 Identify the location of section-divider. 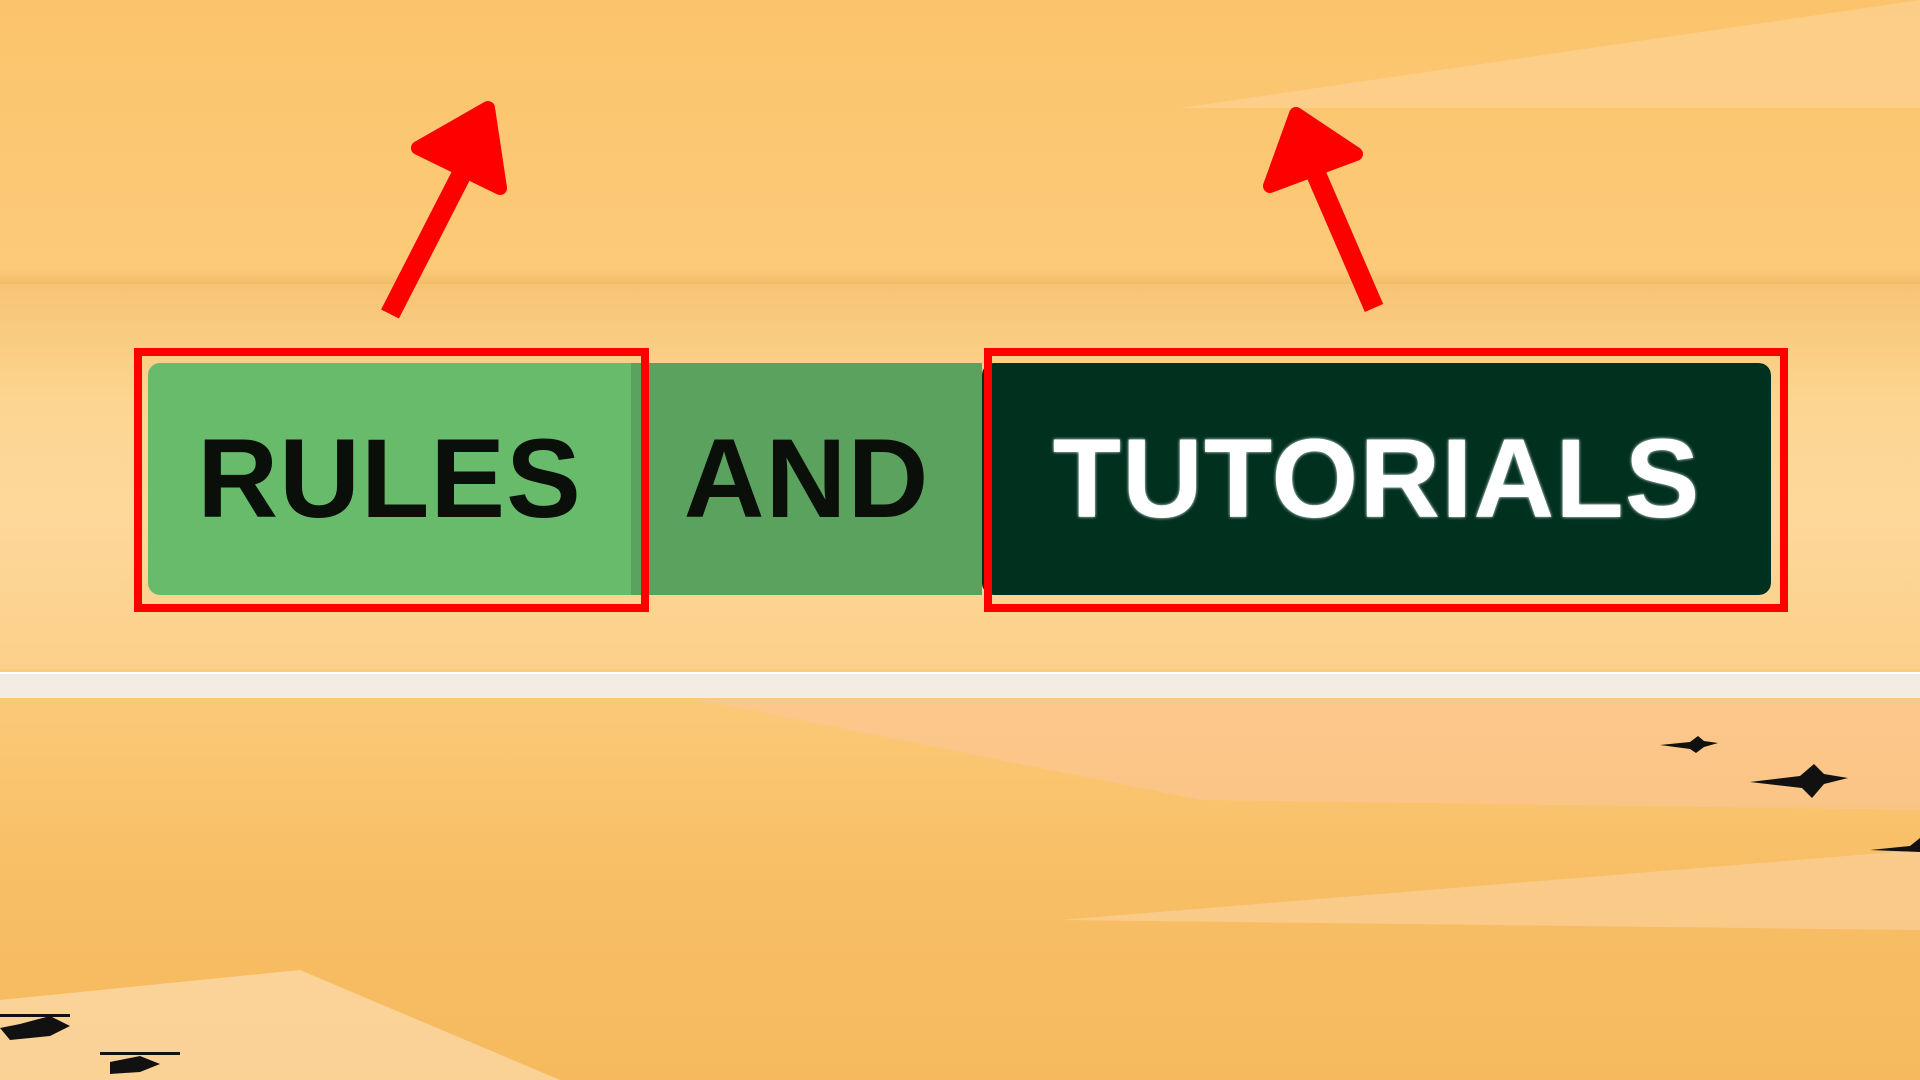
(960, 685).